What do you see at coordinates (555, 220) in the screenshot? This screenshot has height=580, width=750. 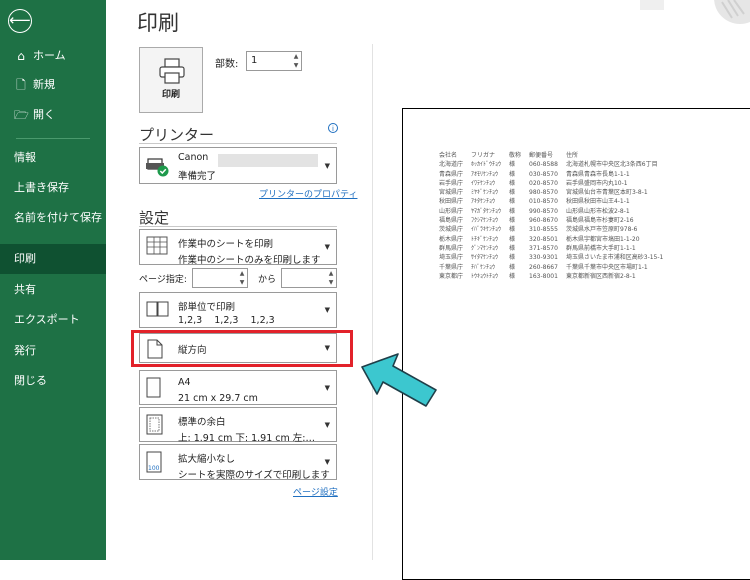 I see `table-row: 福島県庁 ﾌｸｼﾏｹﾝﾁｮｳ 様 960-8670 福島県福島市杉妻町2-16` at bounding box center [555, 220].